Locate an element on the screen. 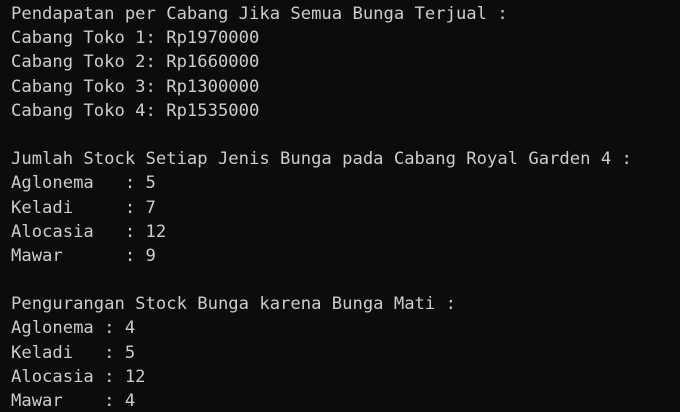  output-line-reduction-mawar: Mawar : 4 is located at coordinates (73, 401).